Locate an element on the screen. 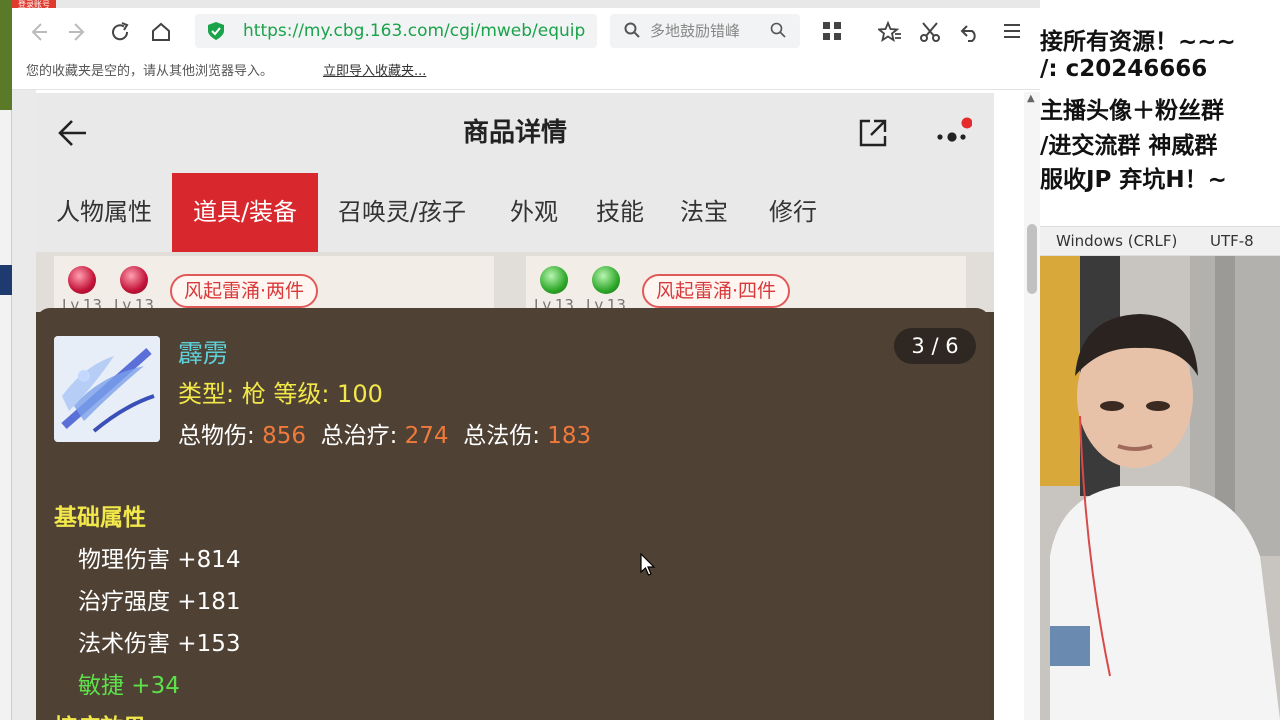  tab-skills: 技能 is located at coordinates (620, 212).